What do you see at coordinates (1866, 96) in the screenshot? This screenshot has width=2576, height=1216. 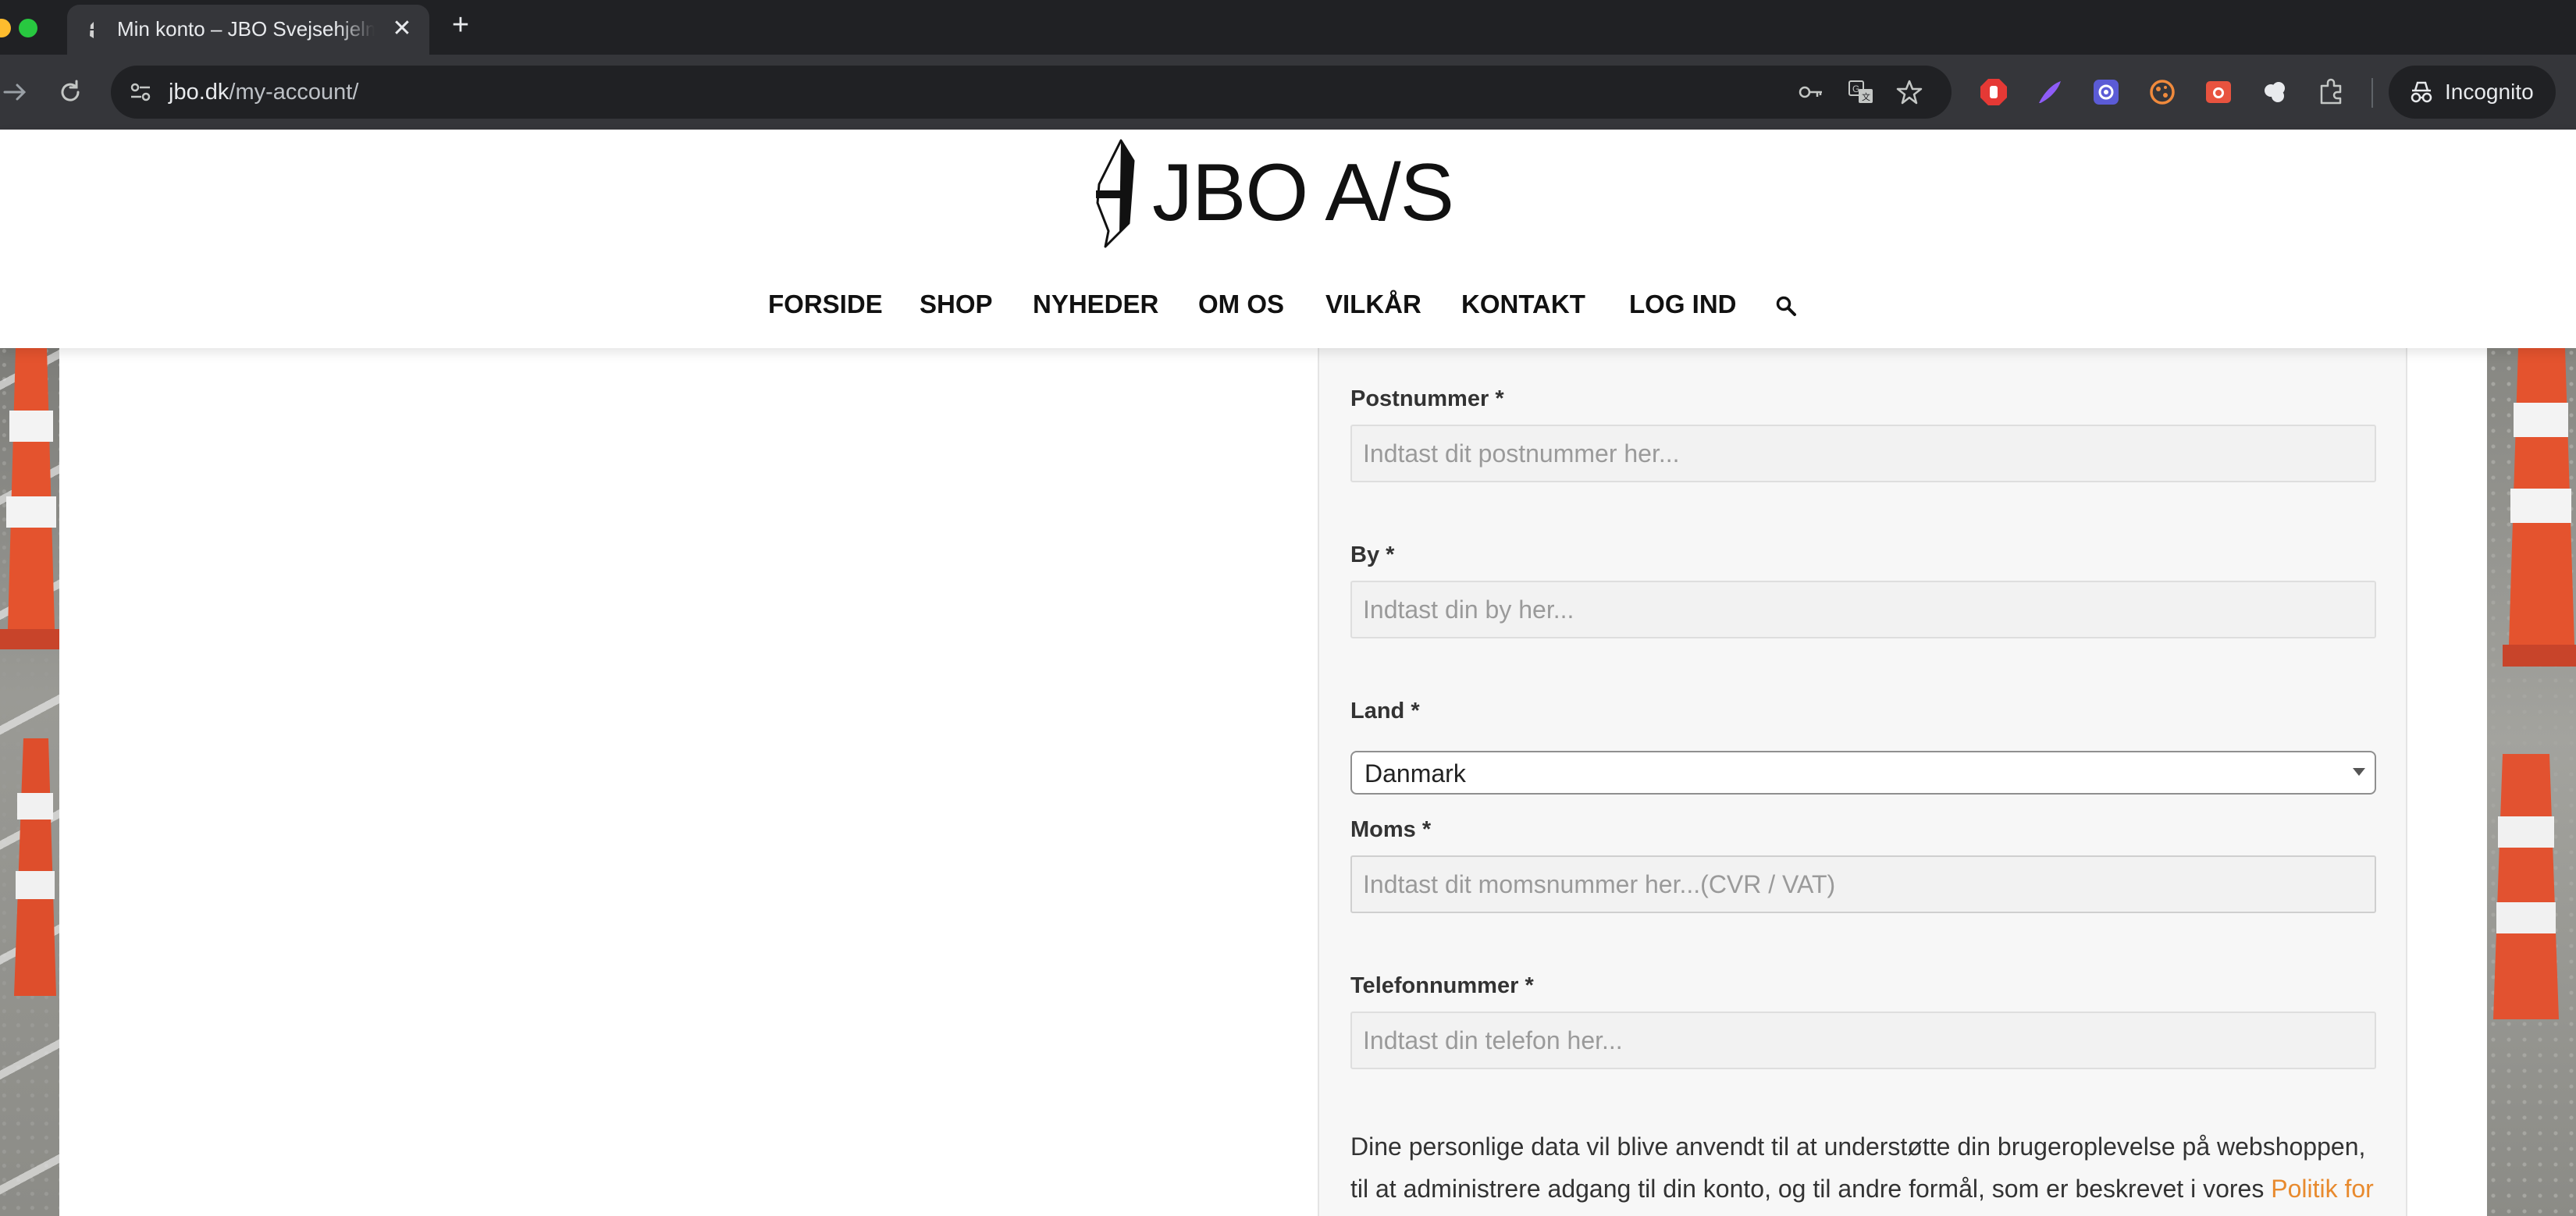 I see `svg-text: 文` at bounding box center [1866, 96].